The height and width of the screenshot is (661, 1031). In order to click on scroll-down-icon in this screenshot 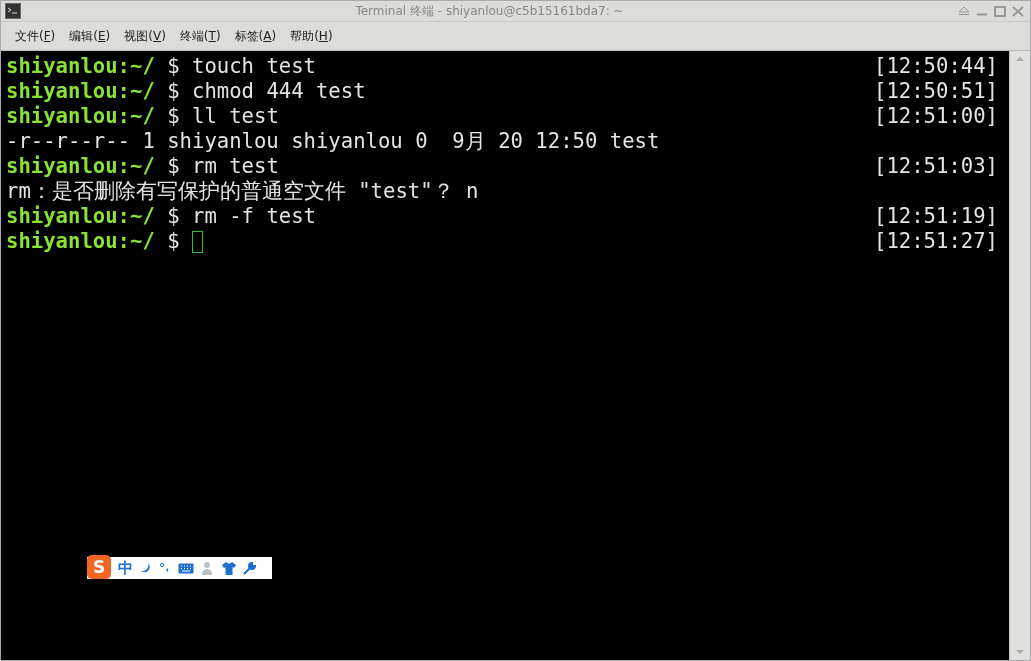, I will do `click(1020, 652)`.